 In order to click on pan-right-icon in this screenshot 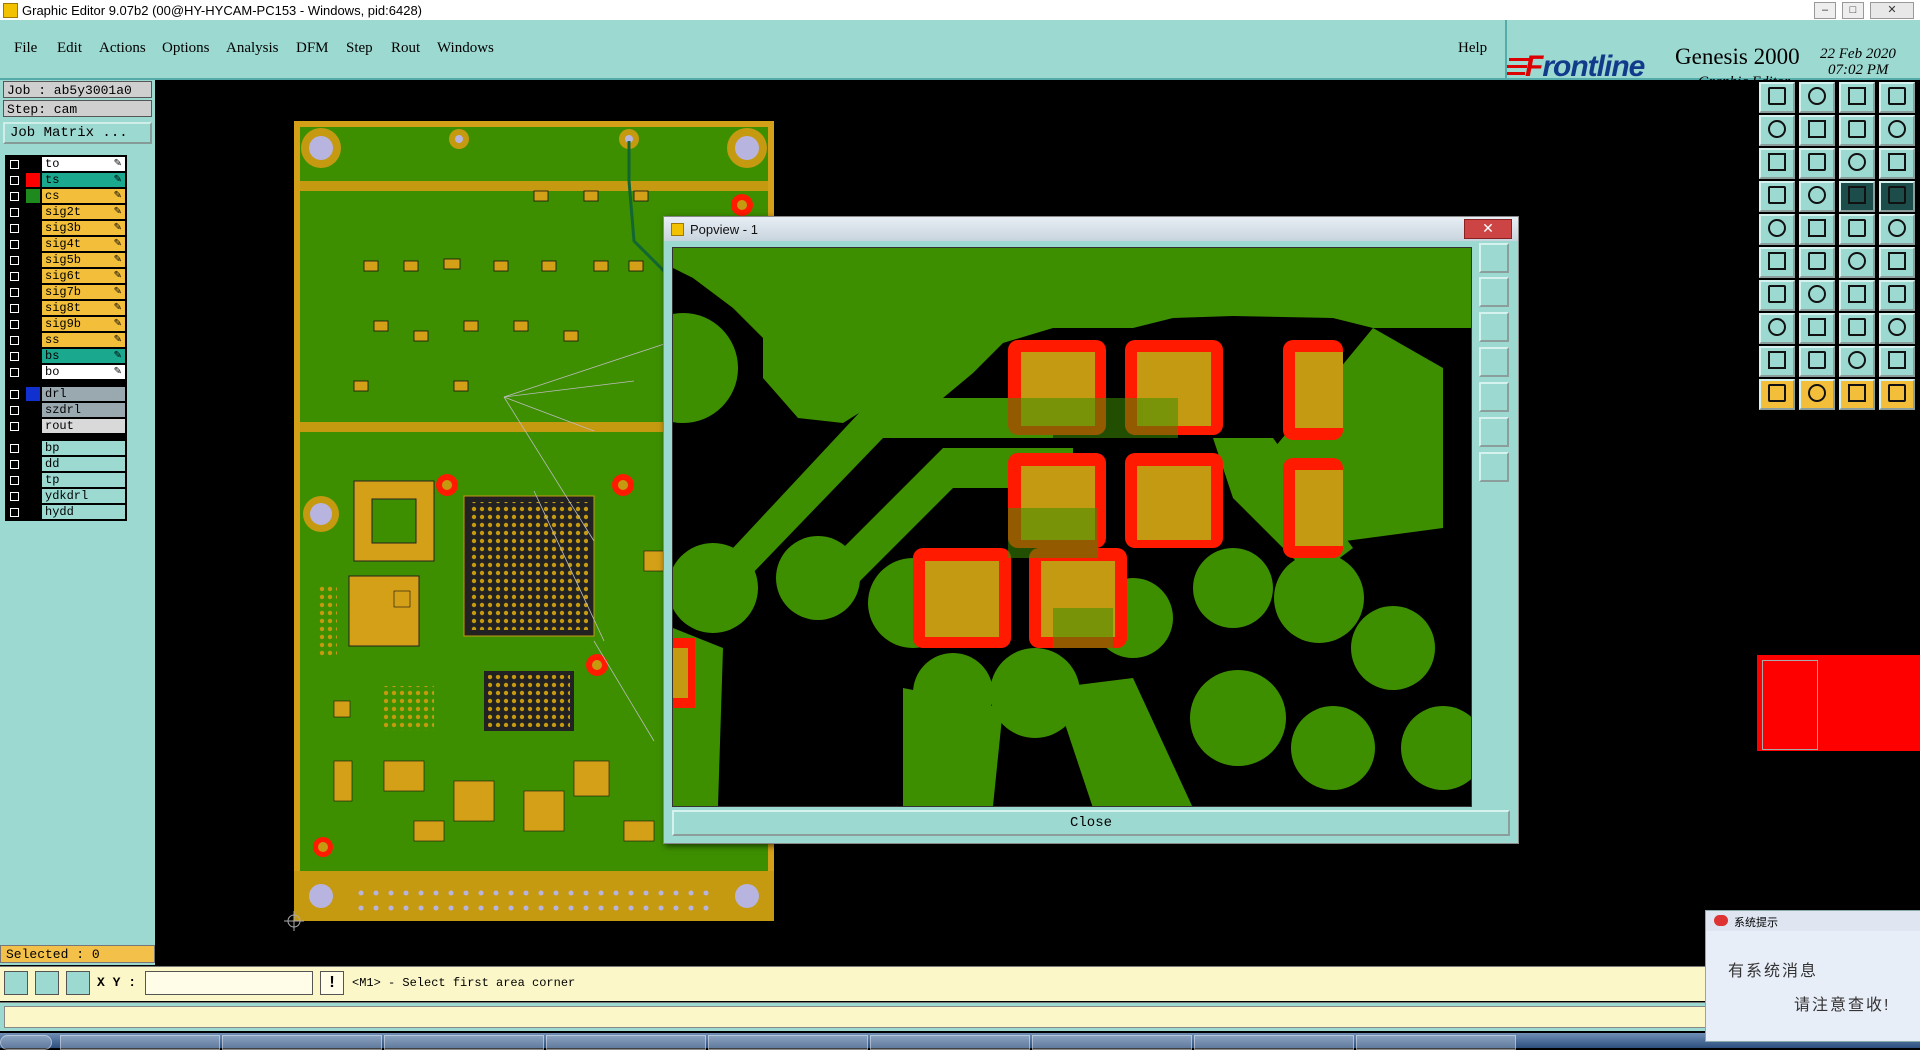, I will do `click(1494, 397)`.